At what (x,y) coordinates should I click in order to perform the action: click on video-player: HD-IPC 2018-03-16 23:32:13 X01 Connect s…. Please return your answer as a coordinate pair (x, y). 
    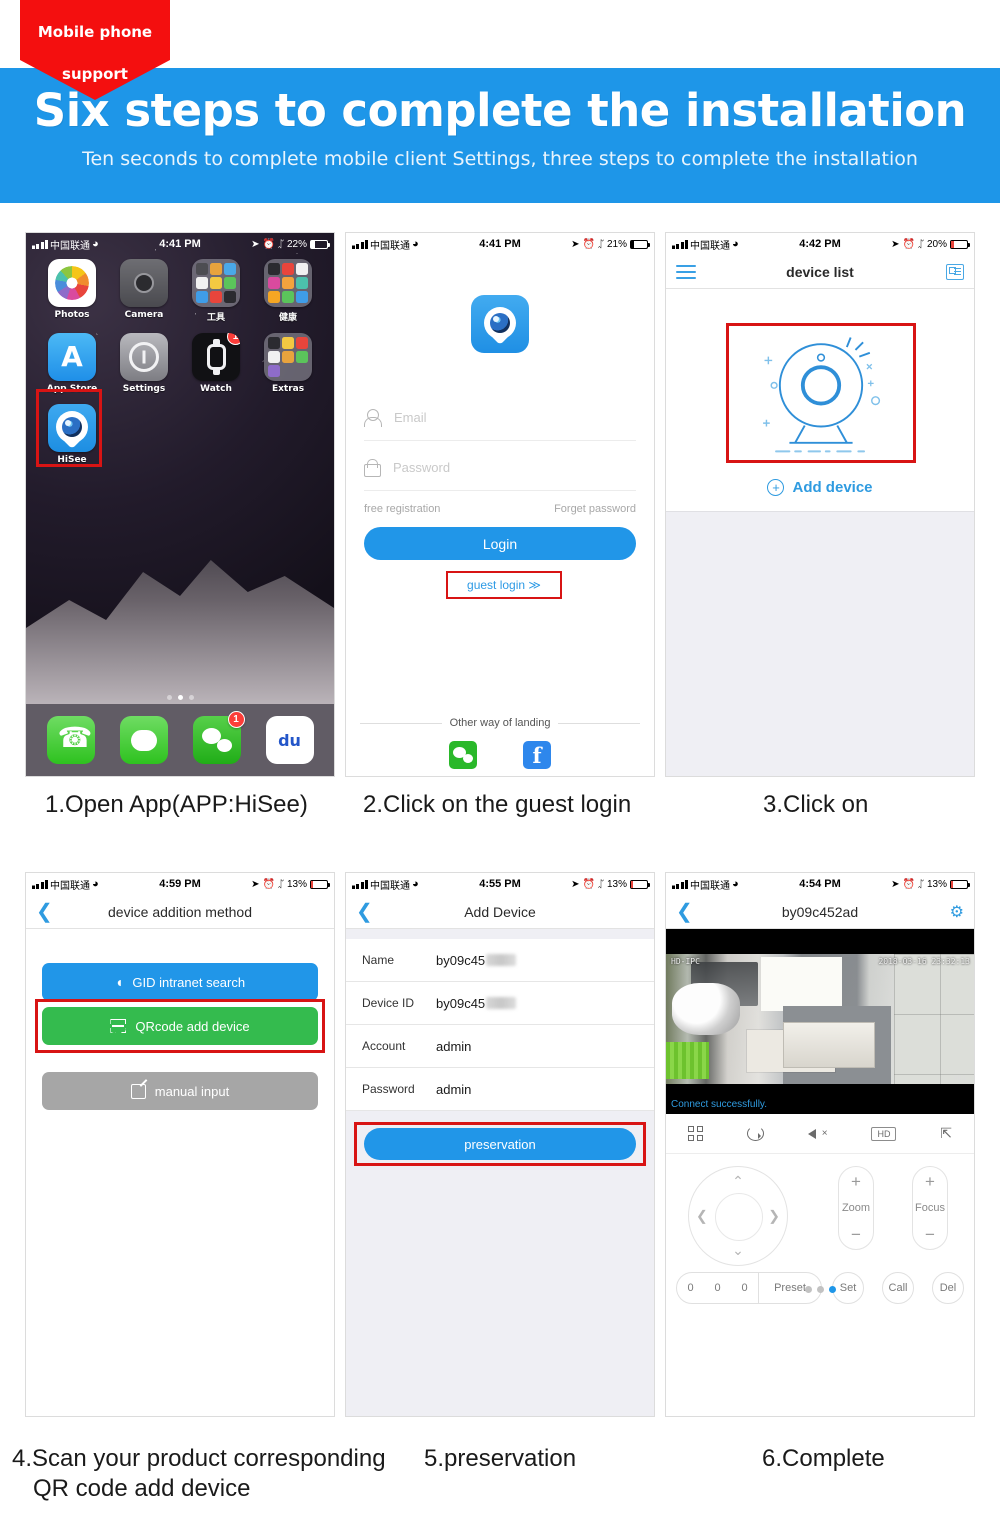
    Looking at the image, I should click on (820, 1021).